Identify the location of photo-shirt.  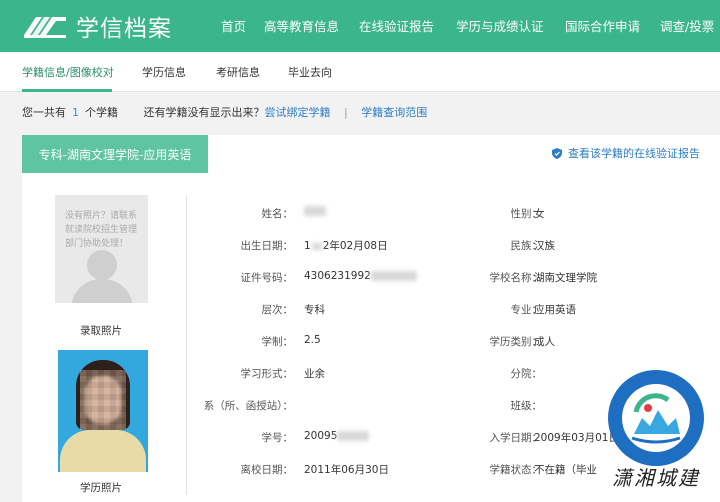
(103, 451).